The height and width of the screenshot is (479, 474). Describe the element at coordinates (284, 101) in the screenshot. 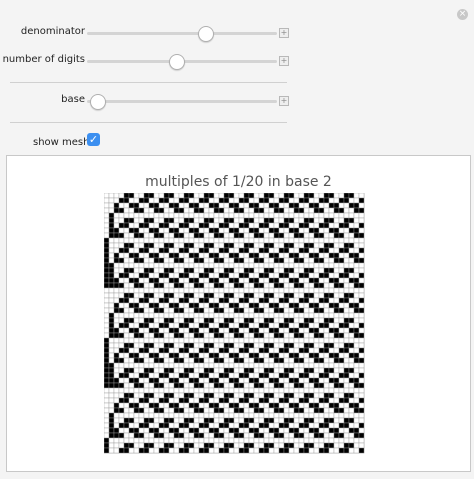

I see `base-expand-button: +` at that location.